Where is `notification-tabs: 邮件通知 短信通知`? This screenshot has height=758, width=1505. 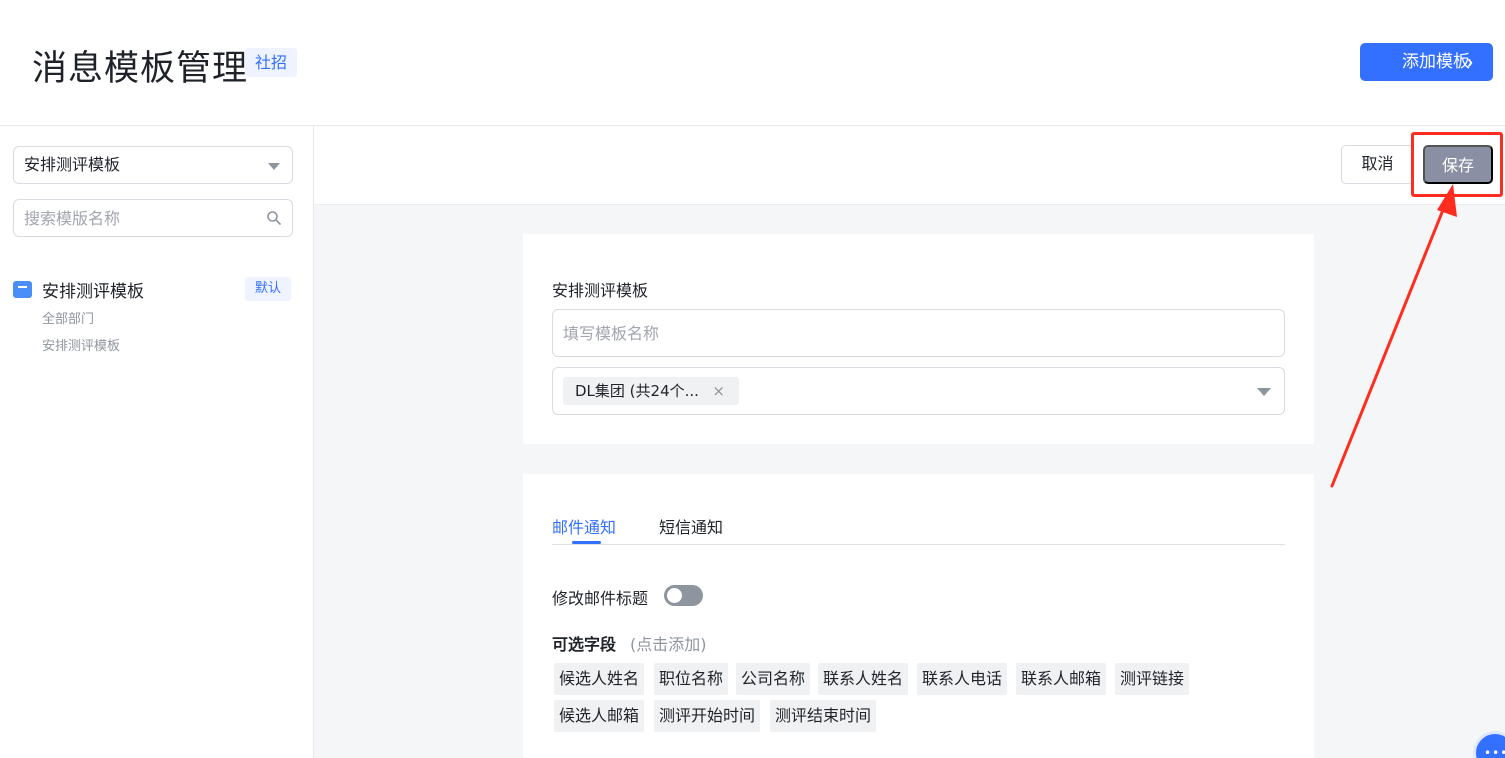
notification-tabs: 邮件通知 短信通知 is located at coordinates (918, 529).